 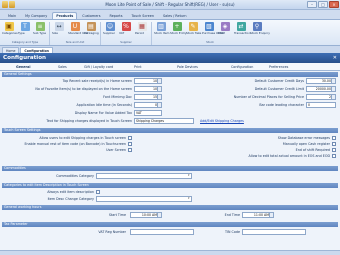 I want to click on add-edit-shipping-link: Add/Edit Shipping Charges, so click(x=222, y=121).